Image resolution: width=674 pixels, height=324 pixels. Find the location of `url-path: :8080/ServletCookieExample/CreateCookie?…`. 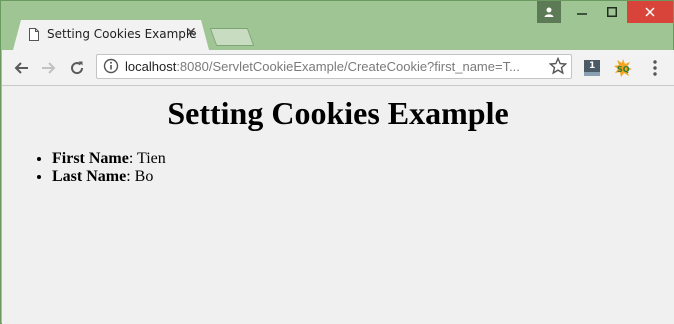

url-path: :8080/ServletCookieExample/CreateCookie?… is located at coordinates (348, 66).